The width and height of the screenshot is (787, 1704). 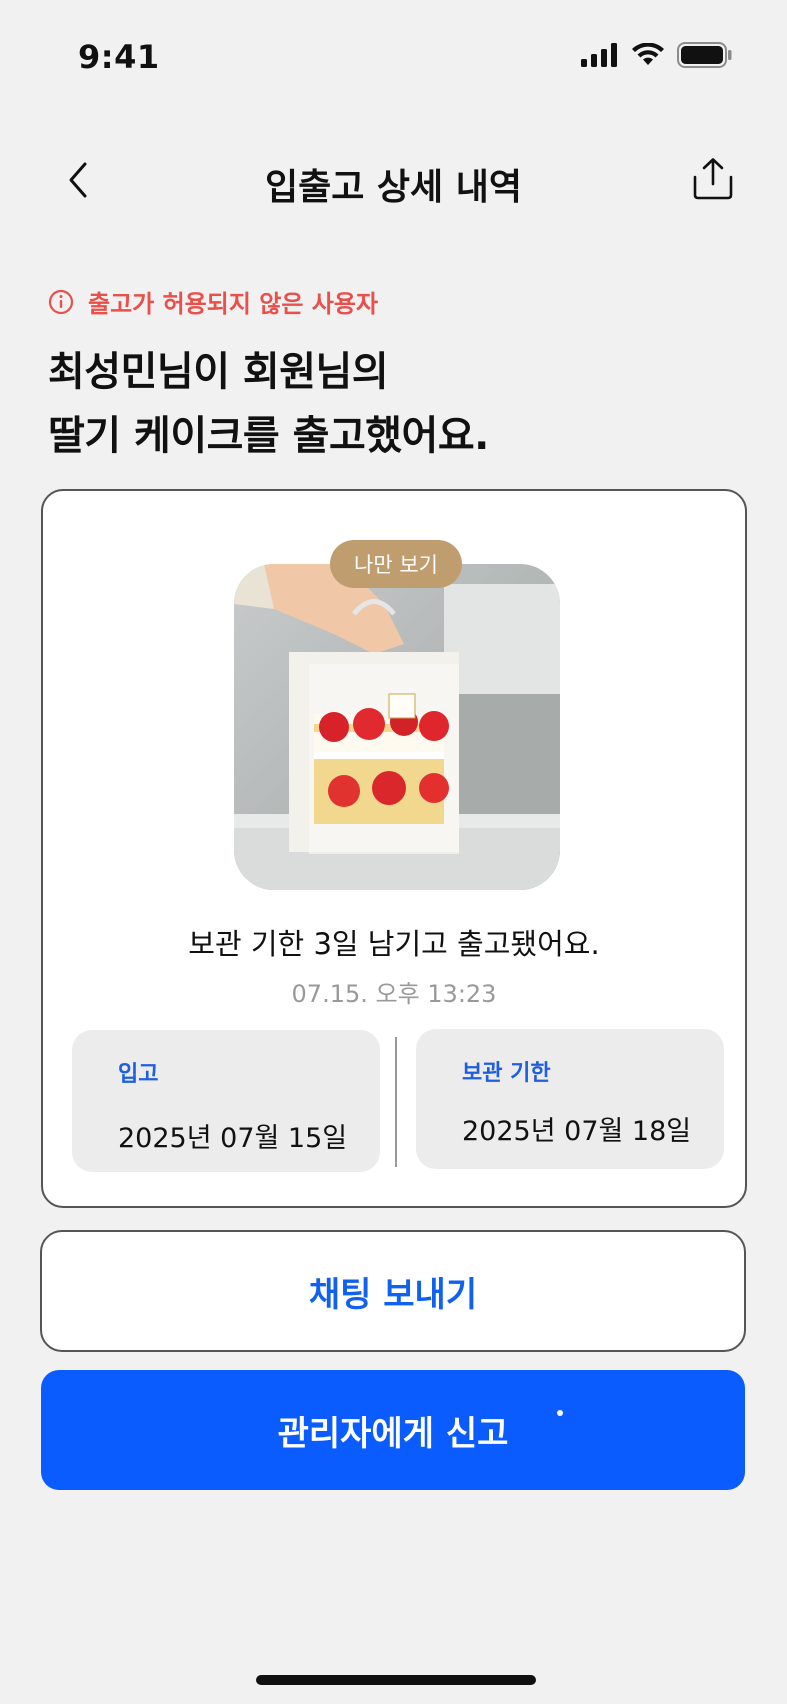 I want to click on headline-line-2: 딸기 케이크를 출고했어요., so click(x=268, y=436).